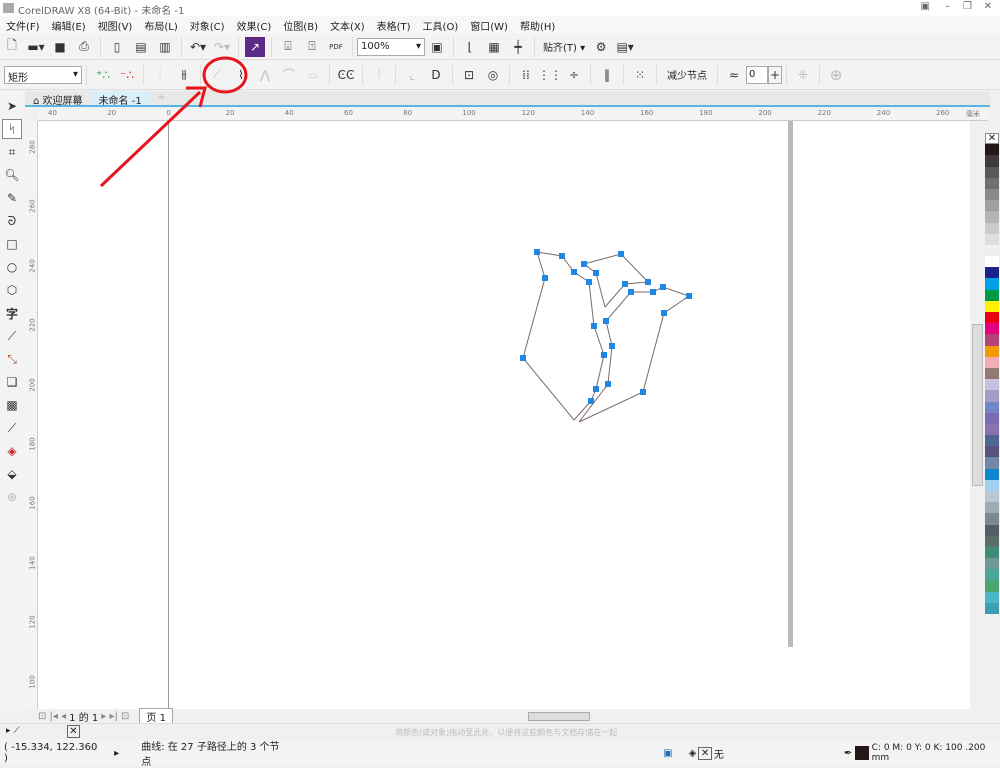 This screenshot has width=1000, height=768. I want to click on cursor-coordinates: ( -15.334, 122.360 ), so click(51, 753).